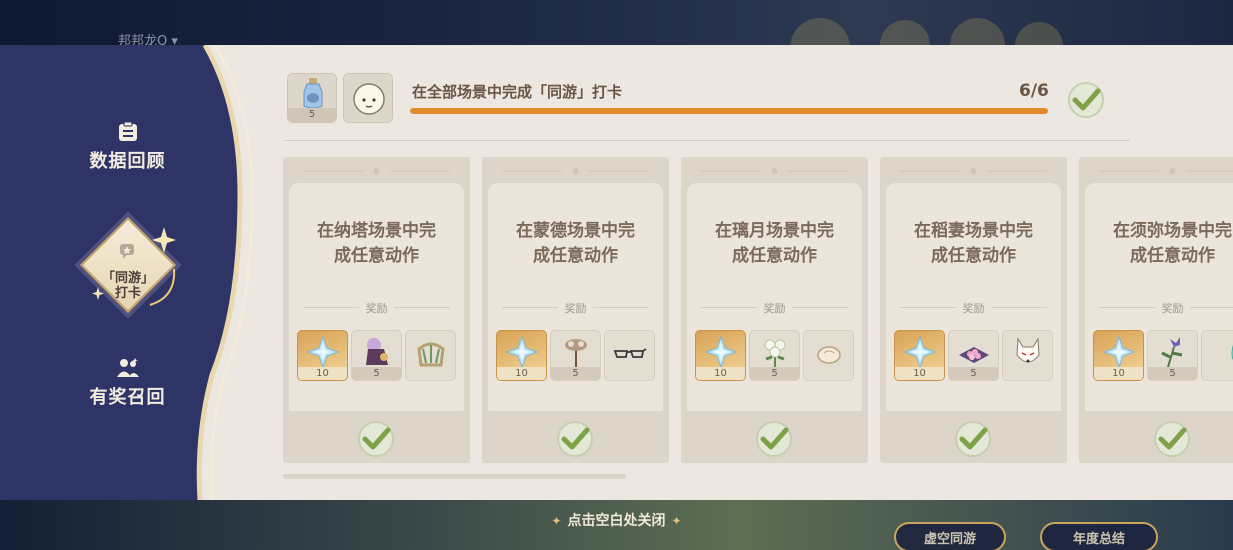  What do you see at coordinates (313, 93) in the screenshot?
I see `fragile-resin-icon` at bounding box center [313, 93].